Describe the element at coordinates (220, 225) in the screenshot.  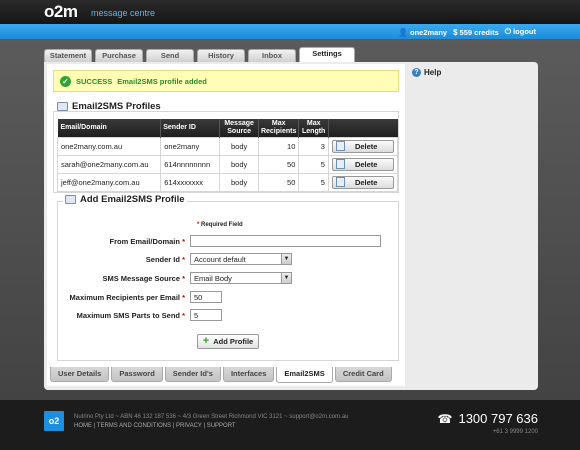
I see `required-note: * Required Field` at that location.